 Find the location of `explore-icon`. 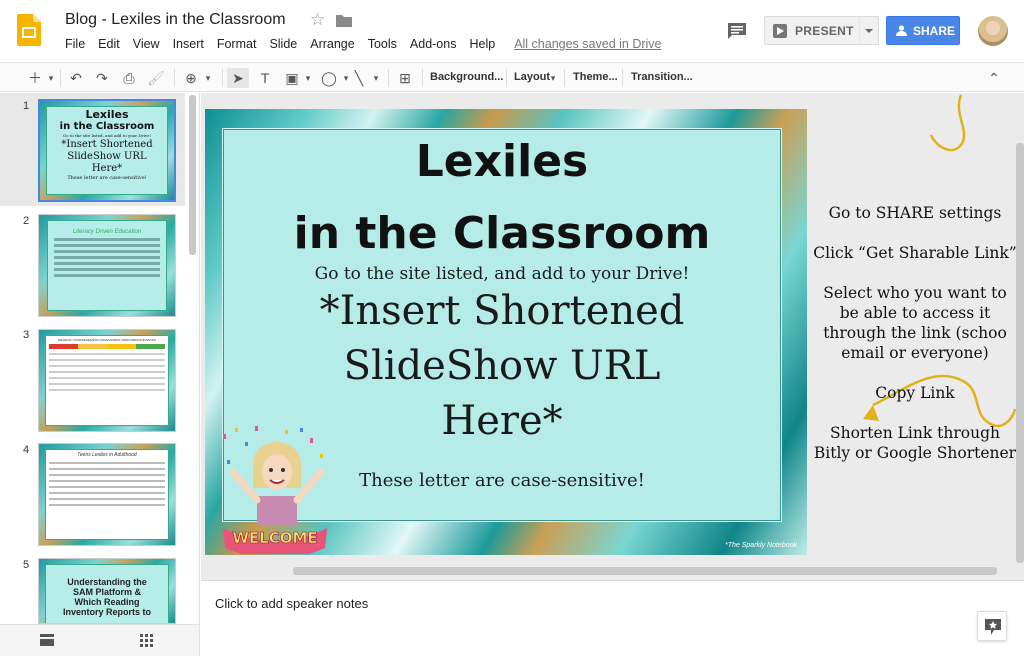

explore-icon is located at coordinates (993, 627).